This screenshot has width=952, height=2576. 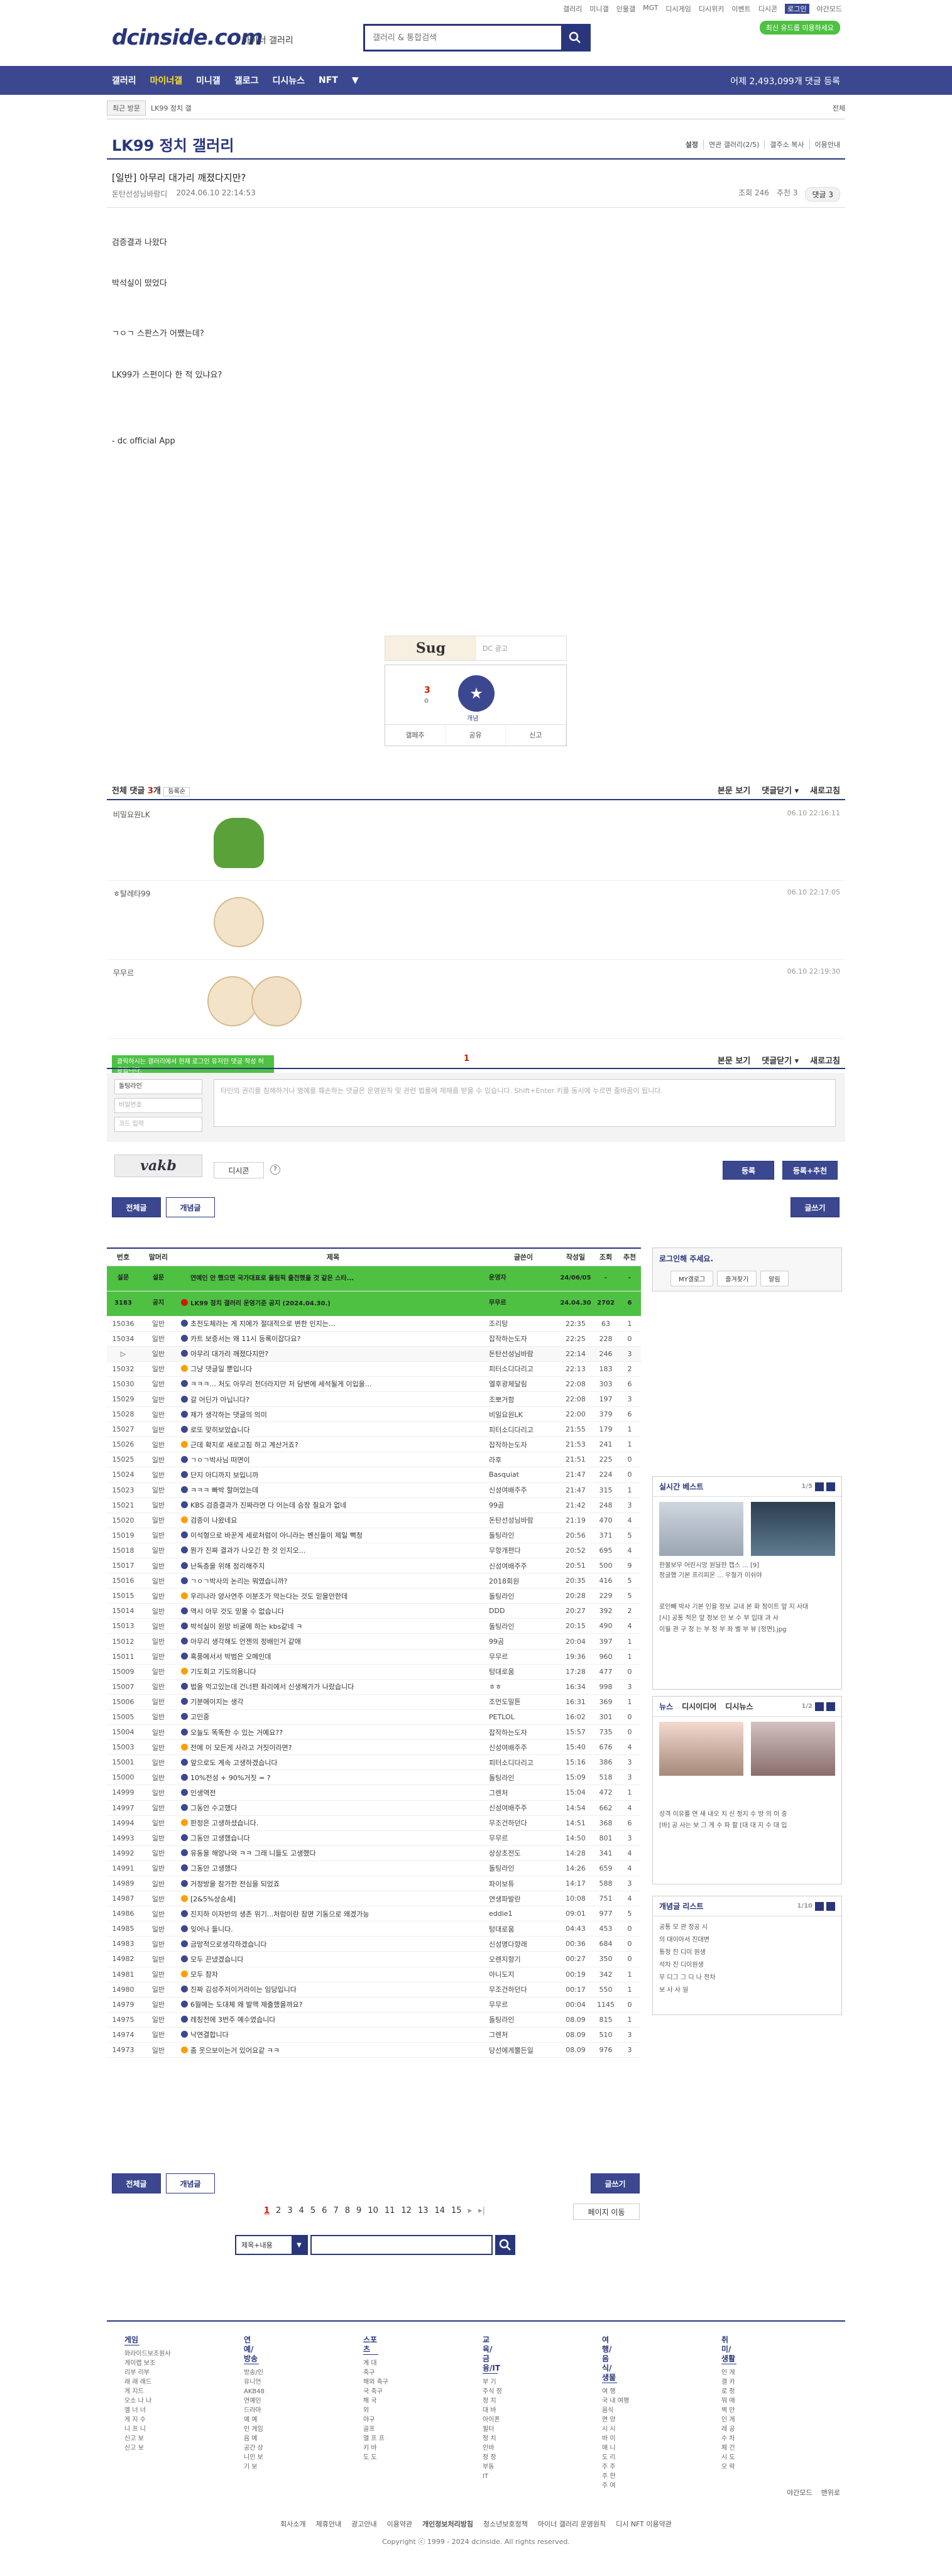 What do you see at coordinates (333, 1944) in the screenshot?
I see `row-title: 금망적으로생각하겠습니다` at bounding box center [333, 1944].